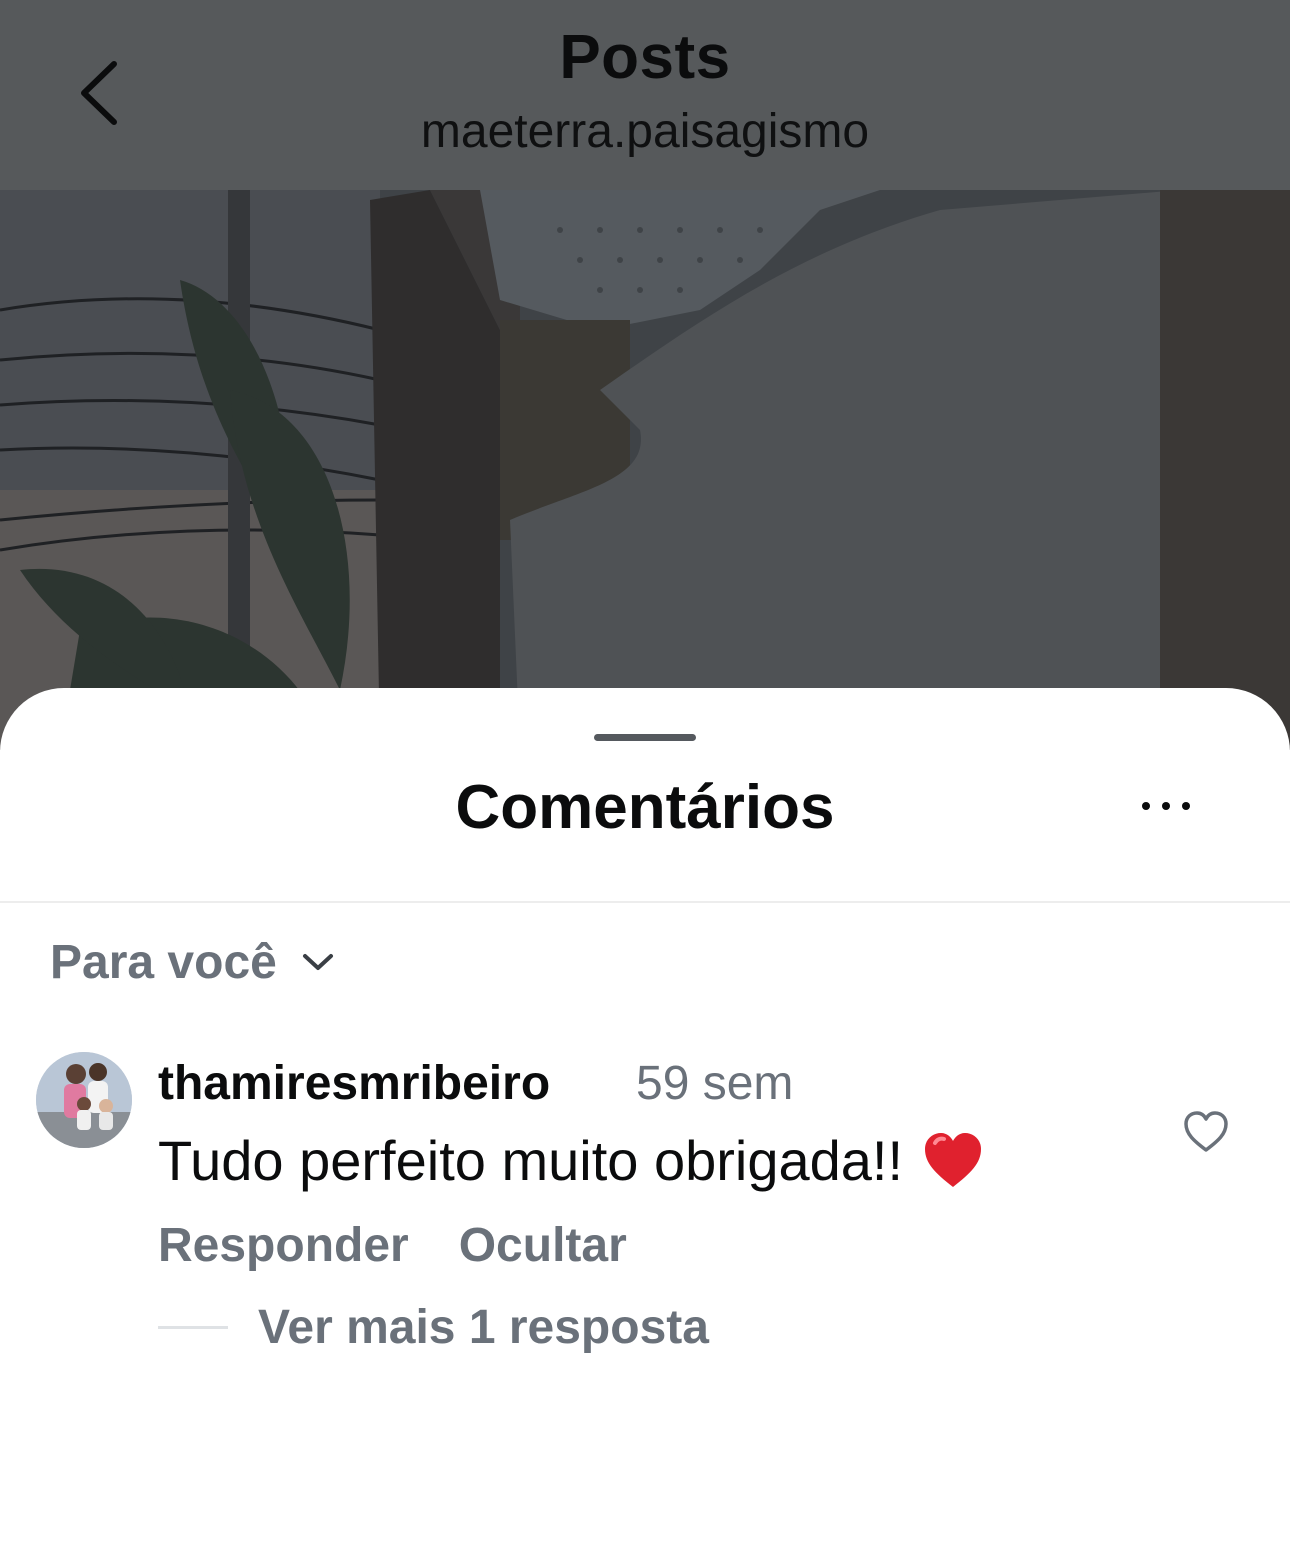 This screenshot has height=1554, width=1290. Describe the element at coordinates (543, 1245) in the screenshot. I see `hide-button: Ocultar` at that location.